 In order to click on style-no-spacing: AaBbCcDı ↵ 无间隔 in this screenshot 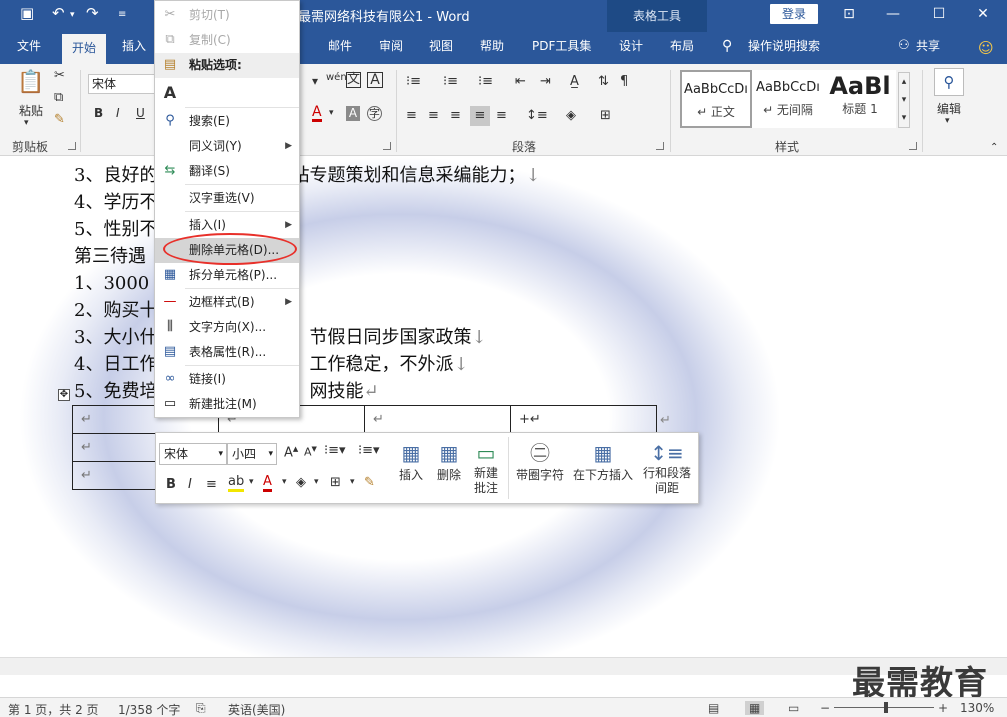, I will do `click(788, 99)`.